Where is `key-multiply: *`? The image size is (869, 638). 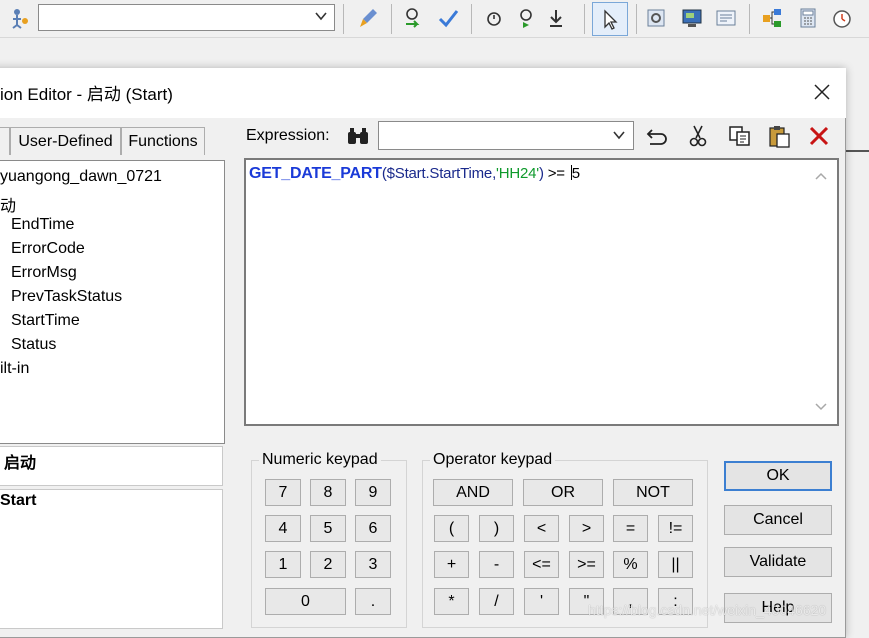
key-multiply: * is located at coordinates (451, 601).